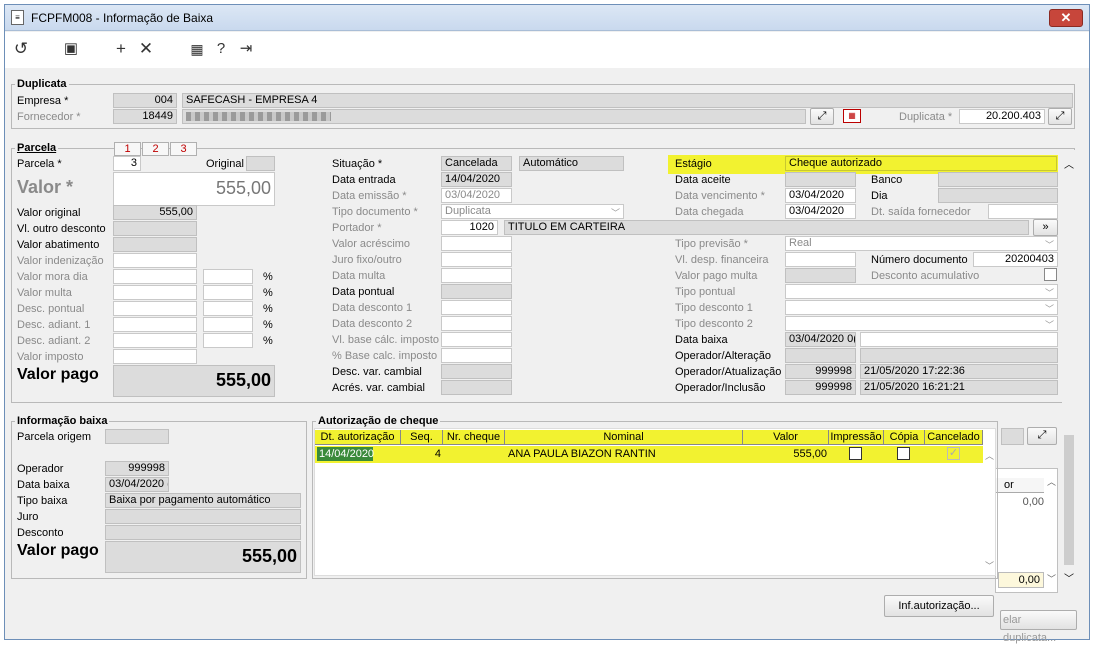 This screenshot has width=1106, height=647. I want to click on dt-saida-fornecedor-label: Dt. saída fornecedor, so click(921, 212).